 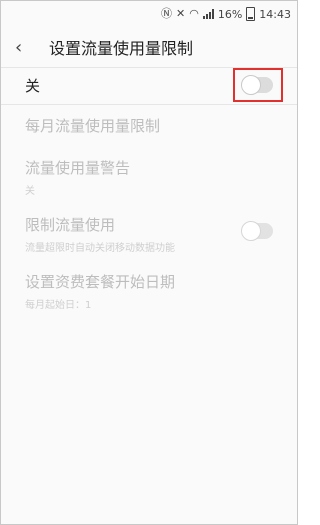 I want to click on setting-title: 每月流量使用量限制, so click(x=93, y=126).